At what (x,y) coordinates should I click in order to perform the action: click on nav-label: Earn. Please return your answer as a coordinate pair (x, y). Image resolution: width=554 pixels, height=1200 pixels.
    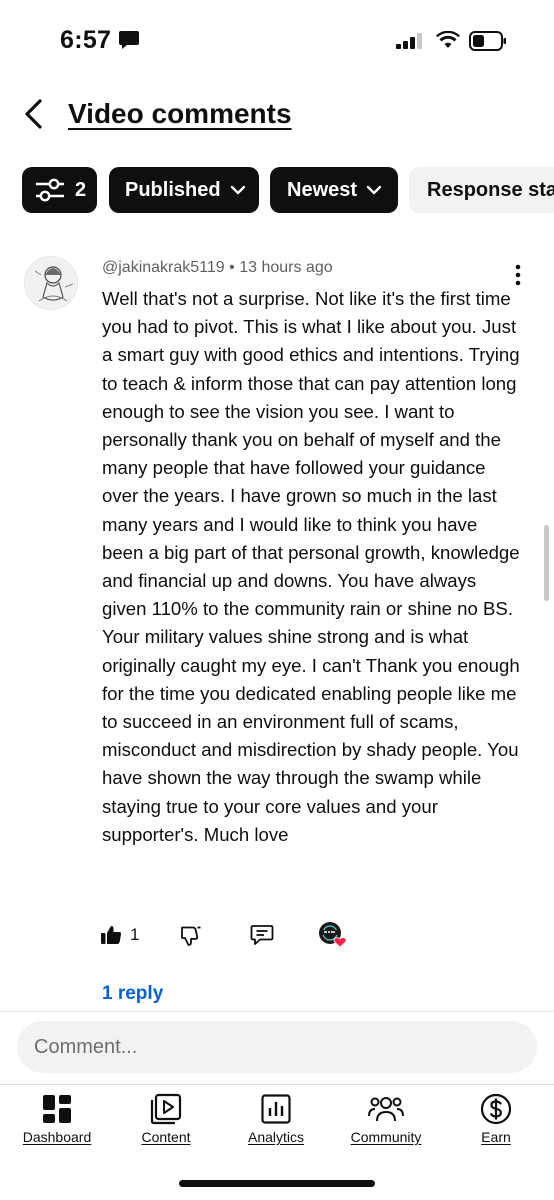
    Looking at the image, I should click on (496, 1137).